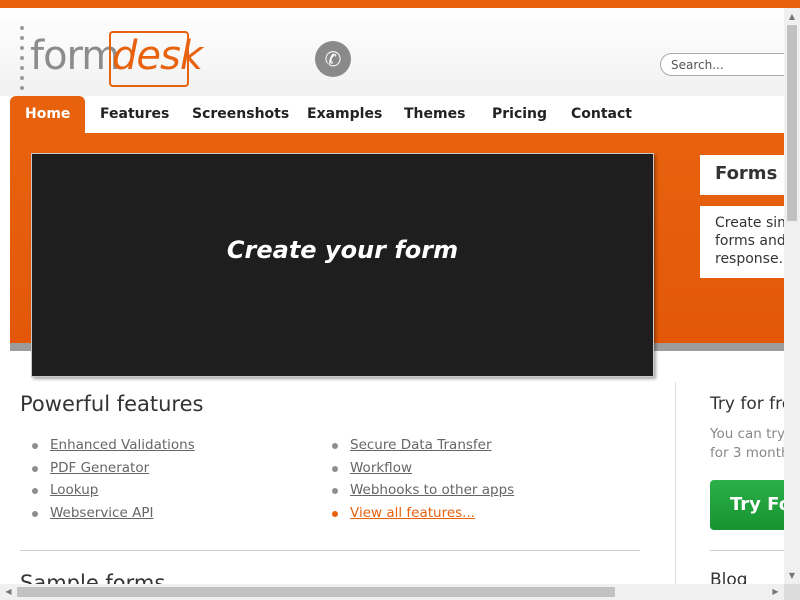 The width and height of the screenshot is (800, 600). I want to click on list-item: Lookup, so click(107, 490).